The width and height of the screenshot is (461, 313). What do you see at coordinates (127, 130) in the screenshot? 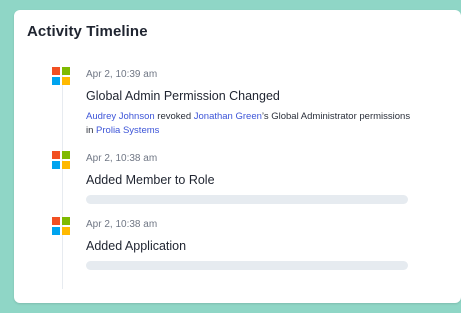
I see `organization-link: Prolia Systems` at bounding box center [127, 130].